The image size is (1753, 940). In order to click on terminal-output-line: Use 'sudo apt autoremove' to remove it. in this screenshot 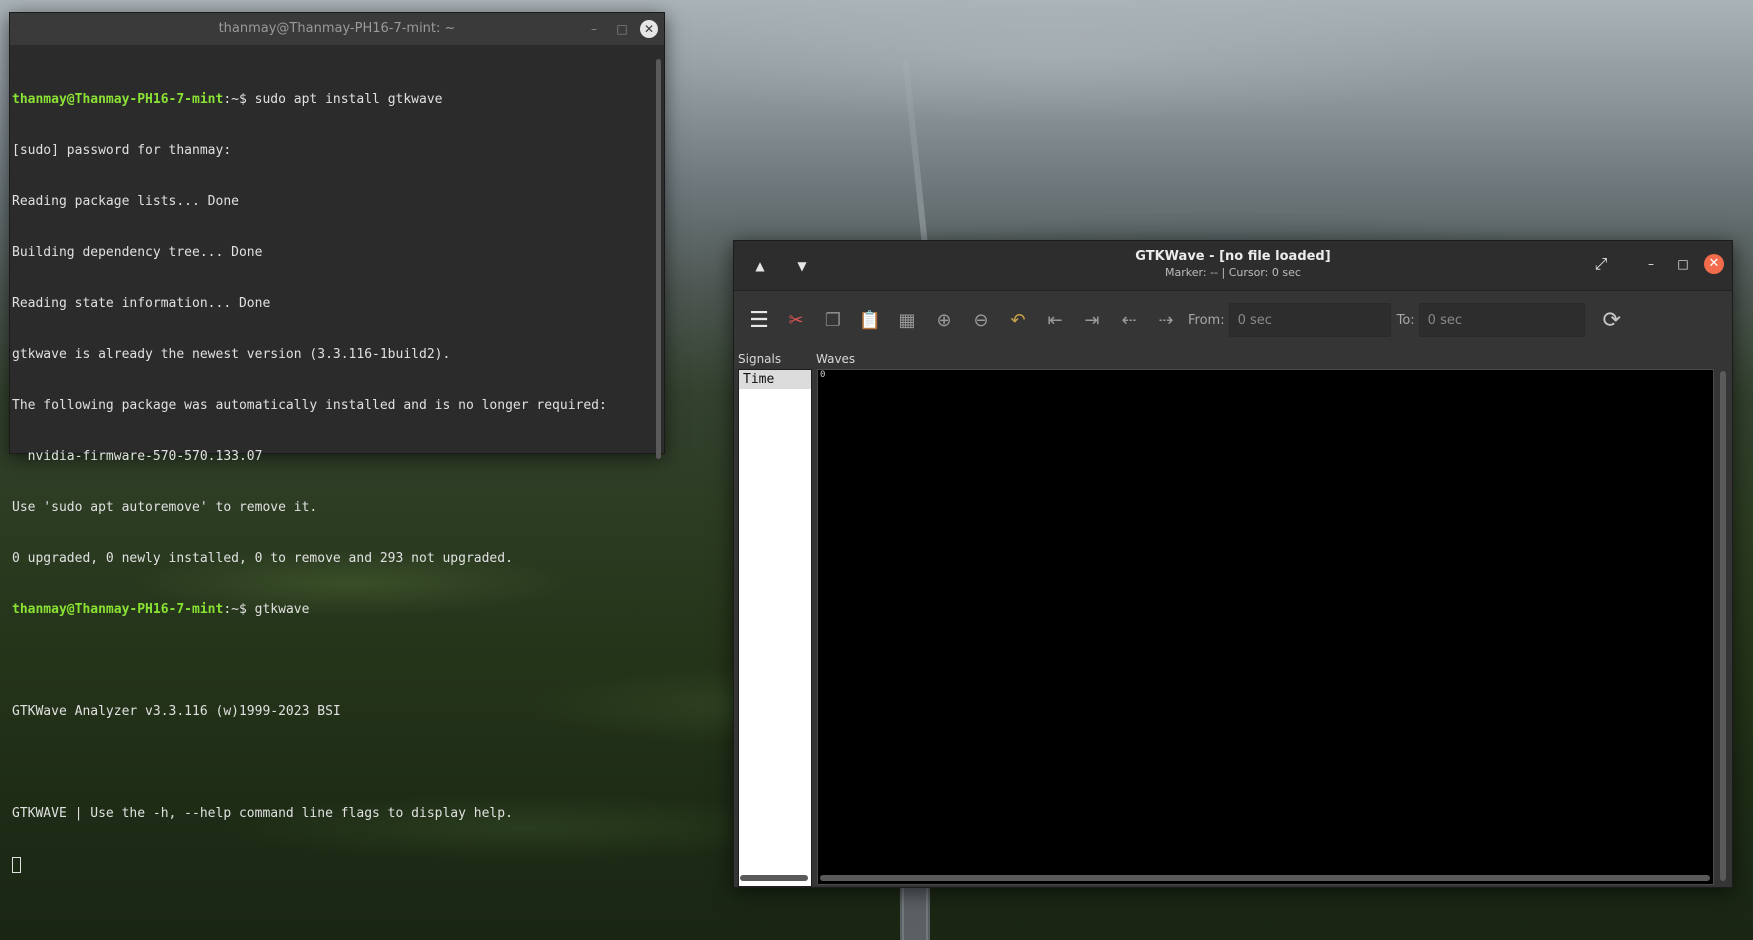, I will do `click(165, 507)`.